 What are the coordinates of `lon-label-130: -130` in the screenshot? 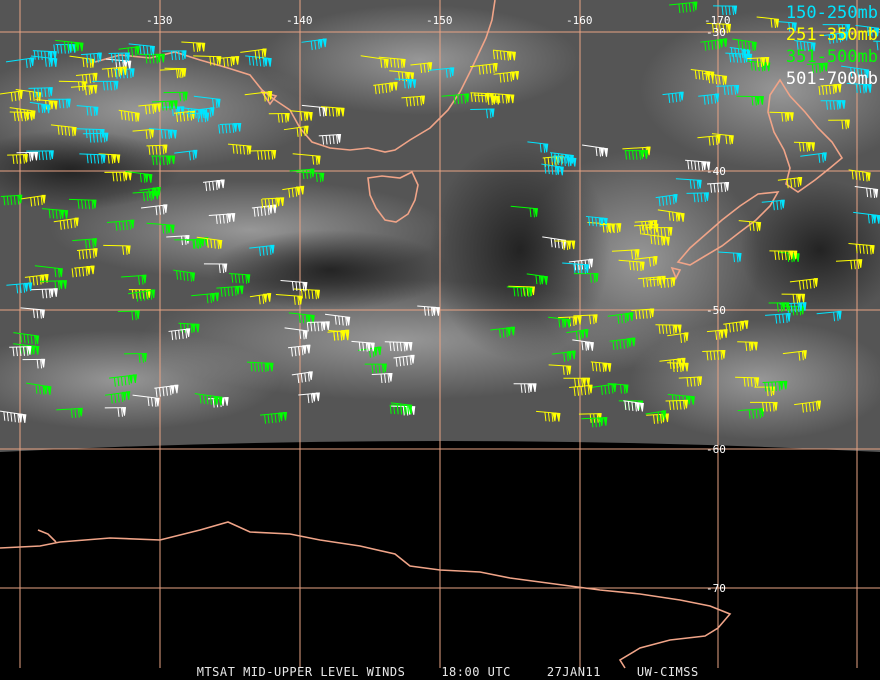 It's located at (159, 20).